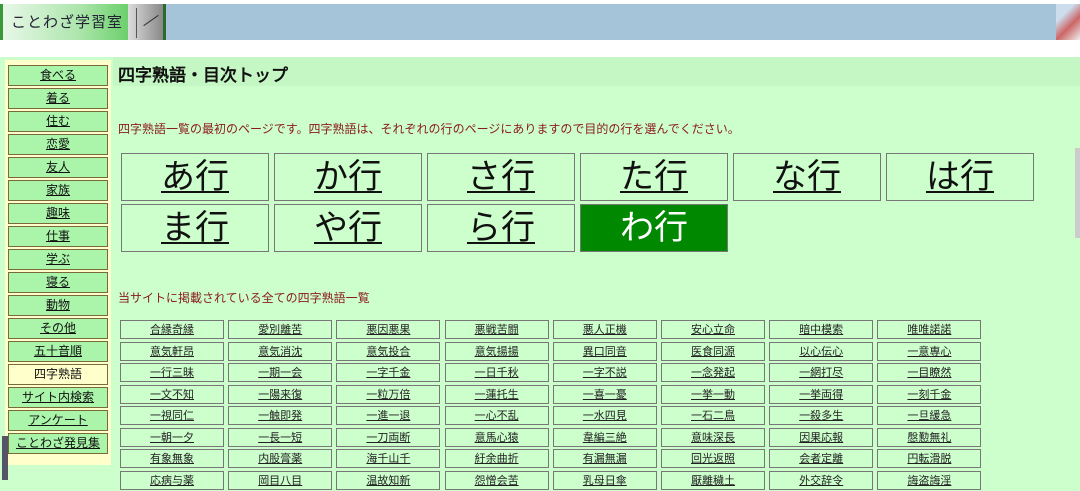 Image resolution: width=1080 pixels, height=491 pixels. I want to click on site-logo: ことわざ学習室, so click(64, 22).